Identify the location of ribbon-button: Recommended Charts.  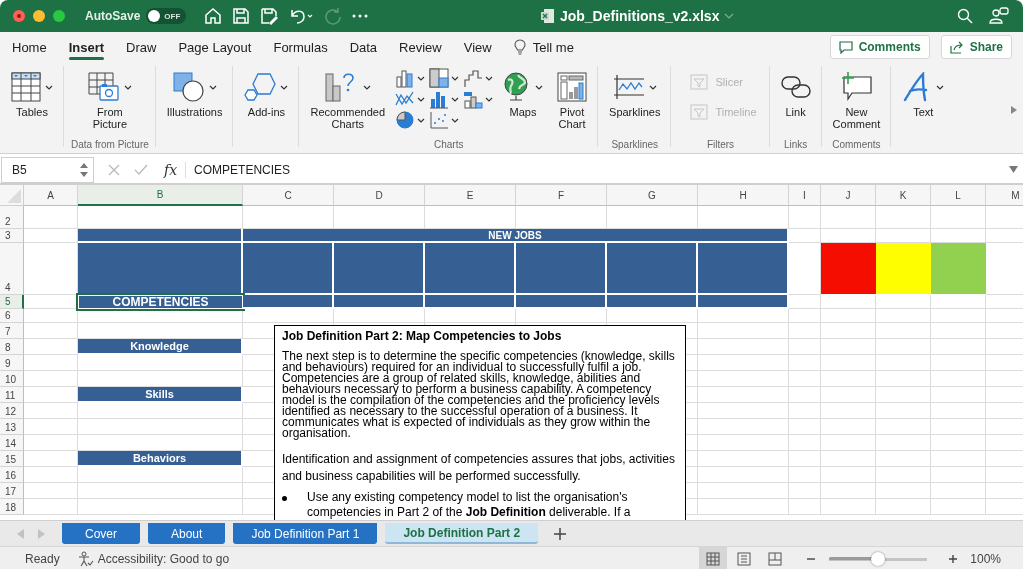
(348, 99).